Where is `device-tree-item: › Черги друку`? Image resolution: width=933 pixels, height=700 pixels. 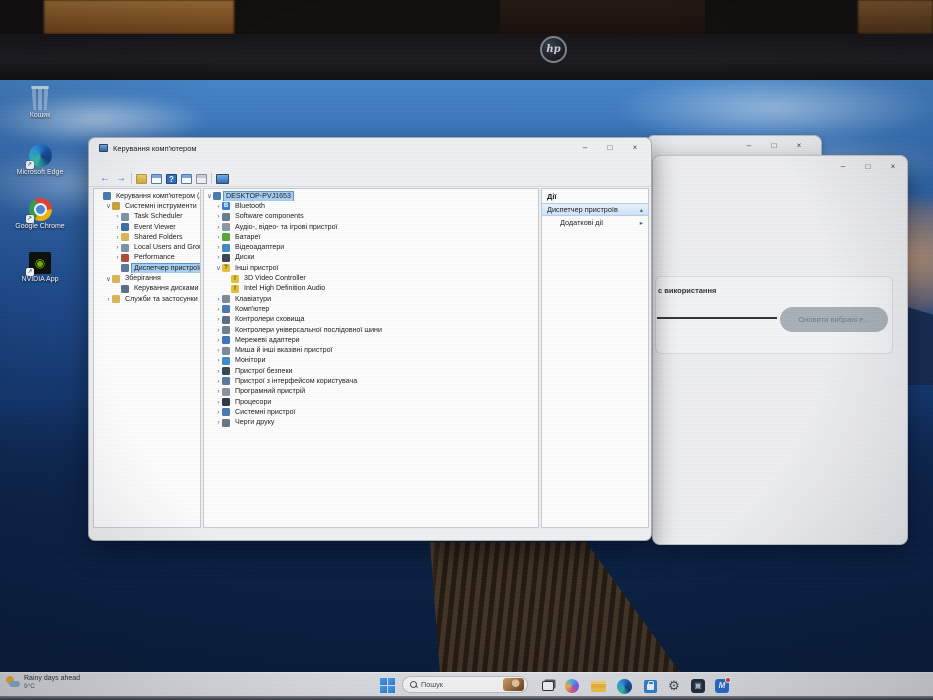 device-tree-item: › Черги друку is located at coordinates (371, 423).